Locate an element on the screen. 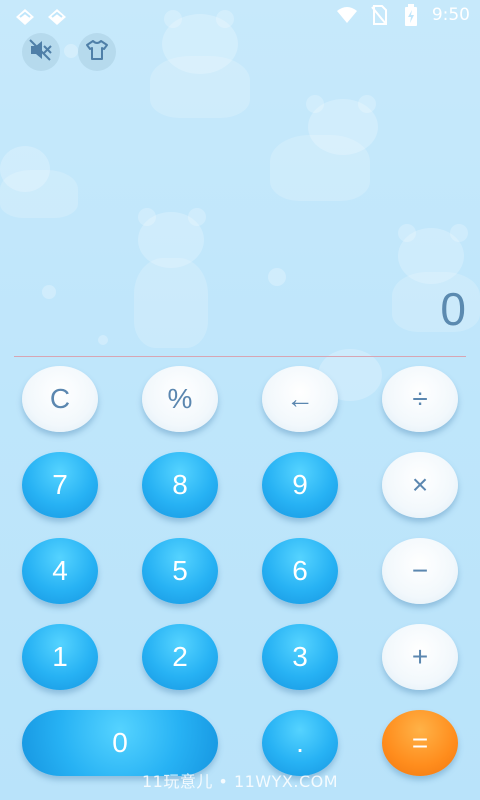 The height and width of the screenshot is (800, 480). wifi-icon is located at coordinates (347, 15).